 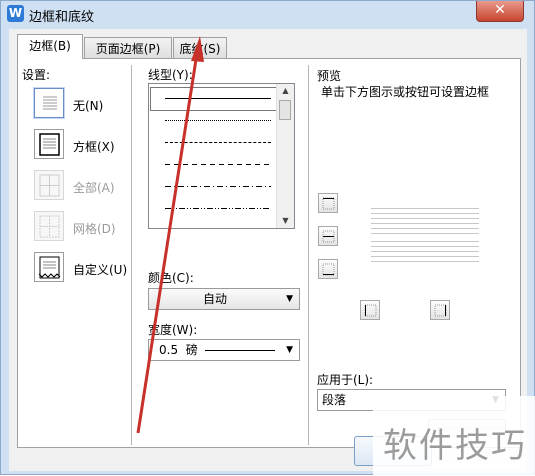 What do you see at coordinates (50, 46) in the screenshot?
I see `tab-border: 边框(B)` at bounding box center [50, 46].